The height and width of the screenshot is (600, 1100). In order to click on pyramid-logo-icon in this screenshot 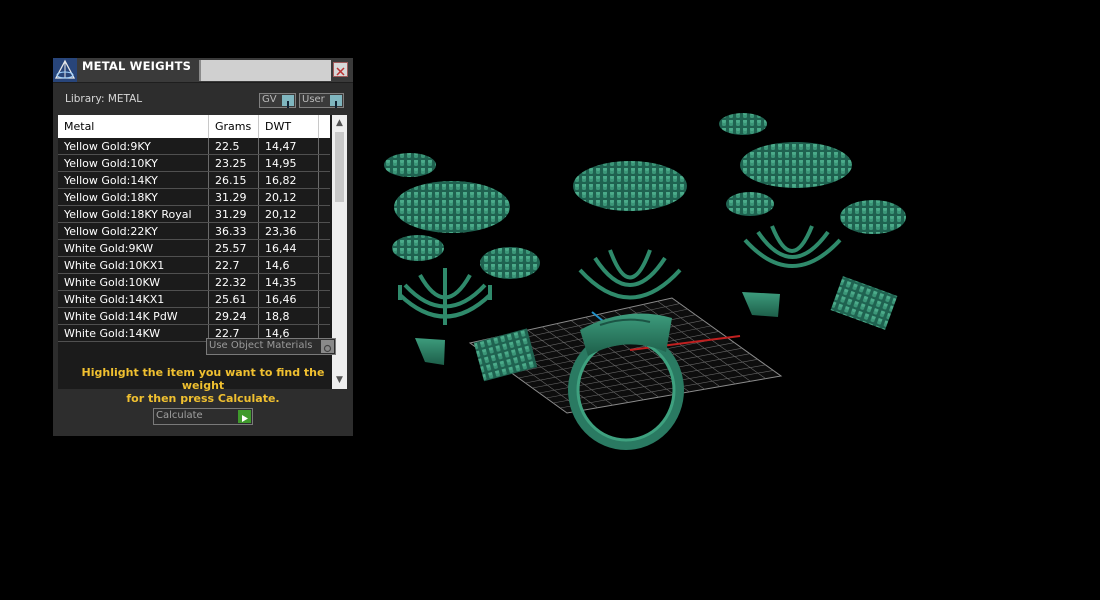, I will do `click(65, 70)`.